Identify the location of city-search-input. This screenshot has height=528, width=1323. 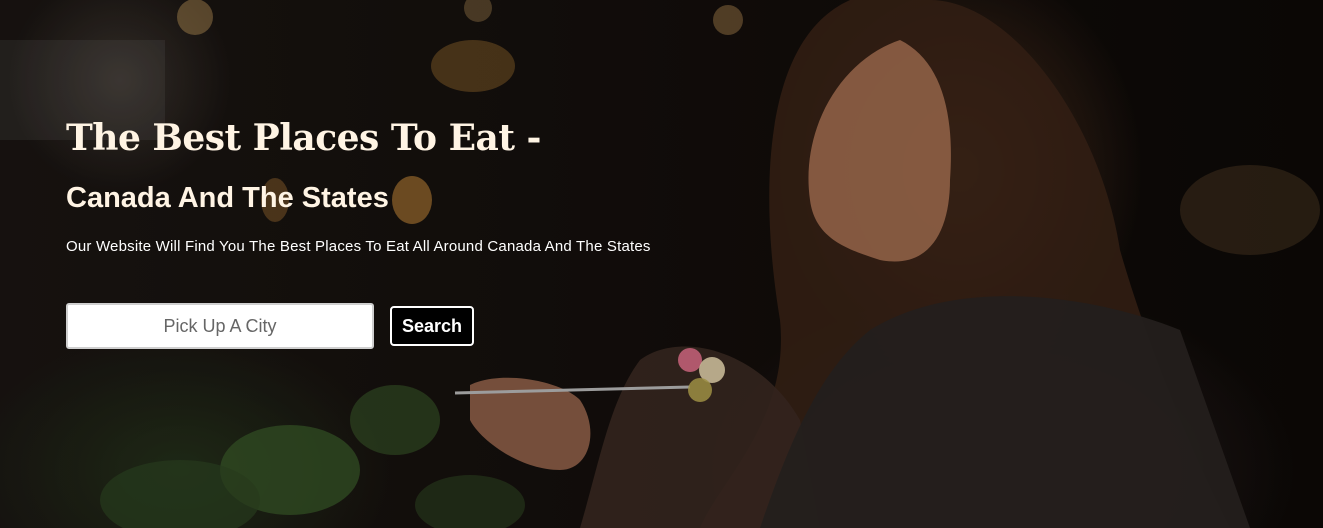
(220, 326).